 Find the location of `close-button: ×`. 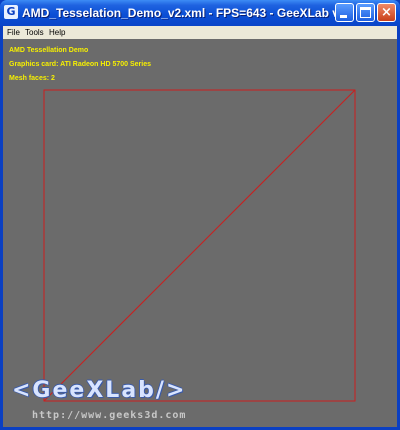

close-button: × is located at coordinates (386, 12).